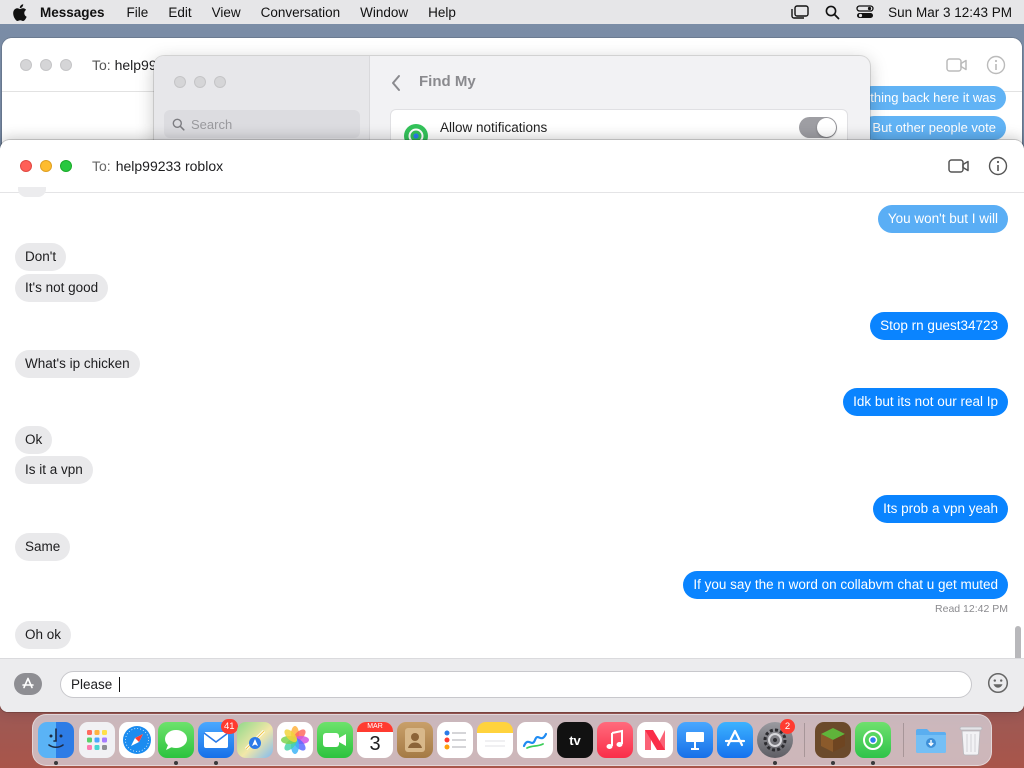 The image size is (1024, 768). I want to click on message-composer: Please, so click(512, 685).